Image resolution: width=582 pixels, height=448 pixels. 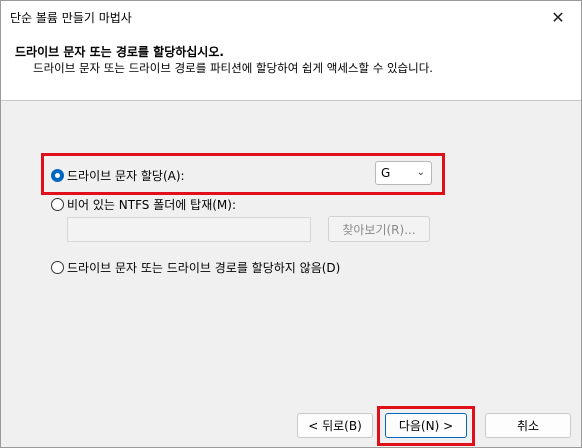 I want to click on next-button: 다음(N) >, so click(x=426, y=425).